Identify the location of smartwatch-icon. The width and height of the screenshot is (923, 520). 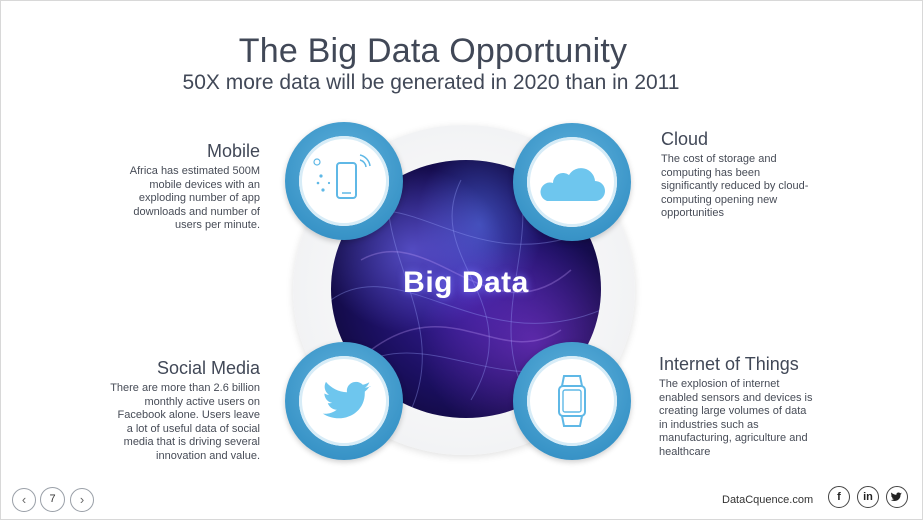
(572, 401).